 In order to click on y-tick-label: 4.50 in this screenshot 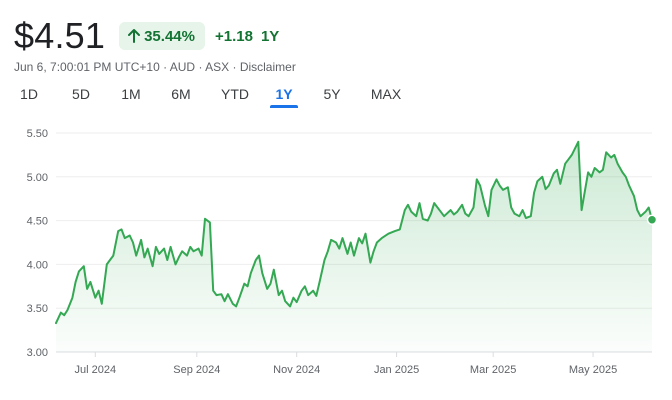, I will do `click(37, 222)`.